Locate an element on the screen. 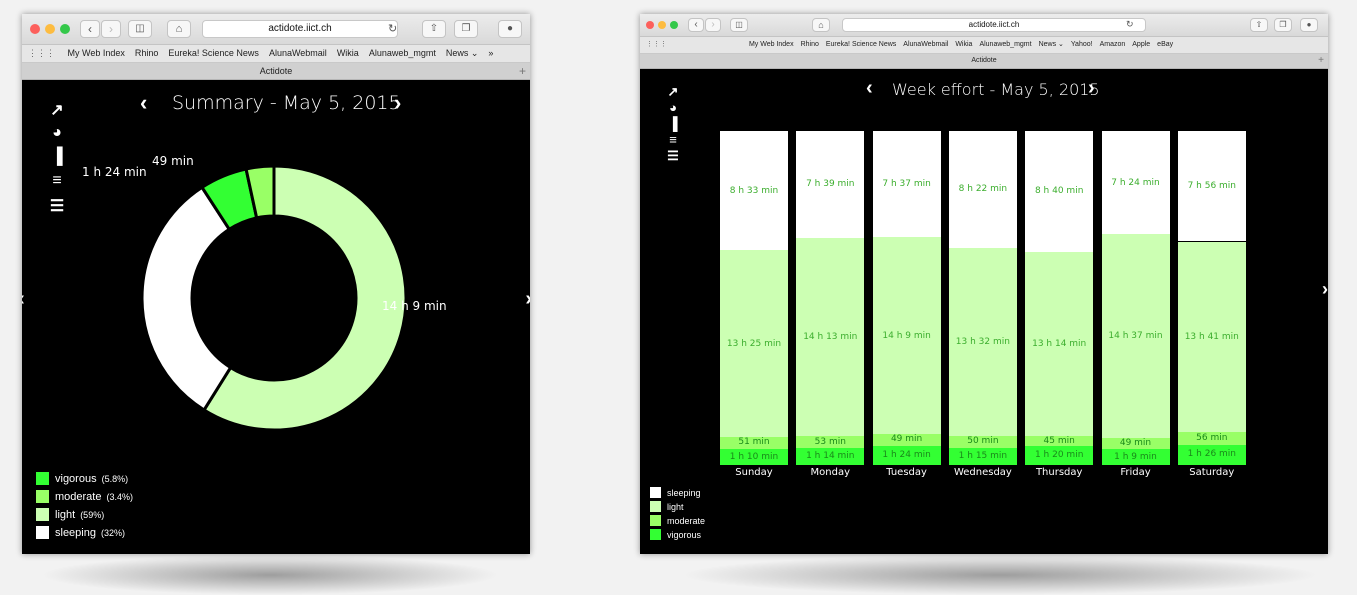 The height and width of the screenshot is (595, 1357). legend-item-moderate: moderate (3.4%) is located at coordinates (84, 496).